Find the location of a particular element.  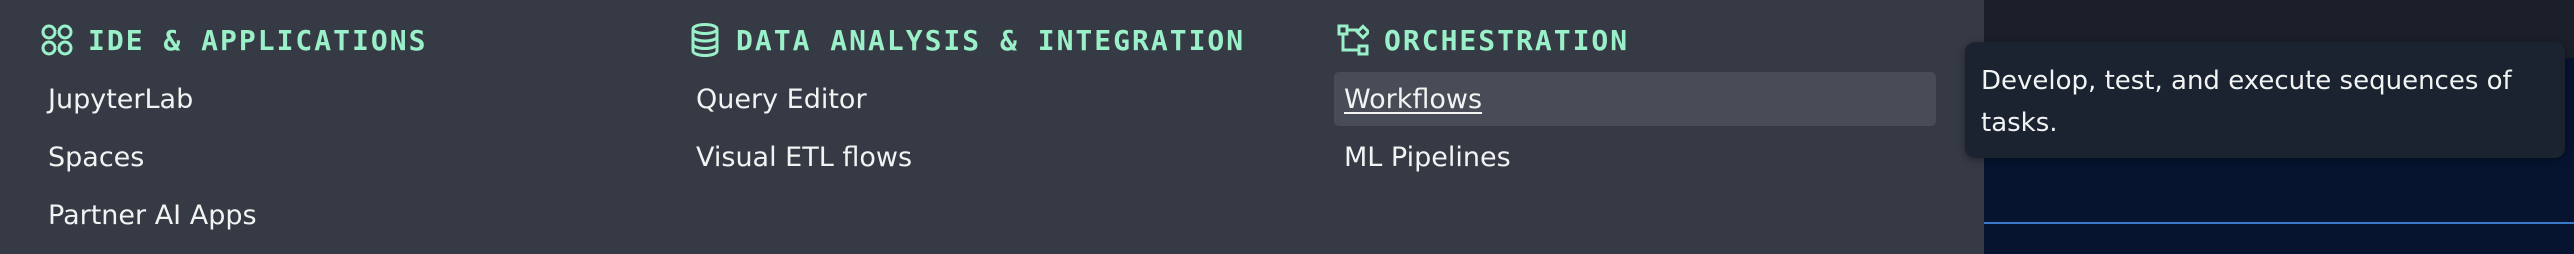

column-header: DATA ANALYSIS & INTEGRATION is located at coordinates (966, 40).